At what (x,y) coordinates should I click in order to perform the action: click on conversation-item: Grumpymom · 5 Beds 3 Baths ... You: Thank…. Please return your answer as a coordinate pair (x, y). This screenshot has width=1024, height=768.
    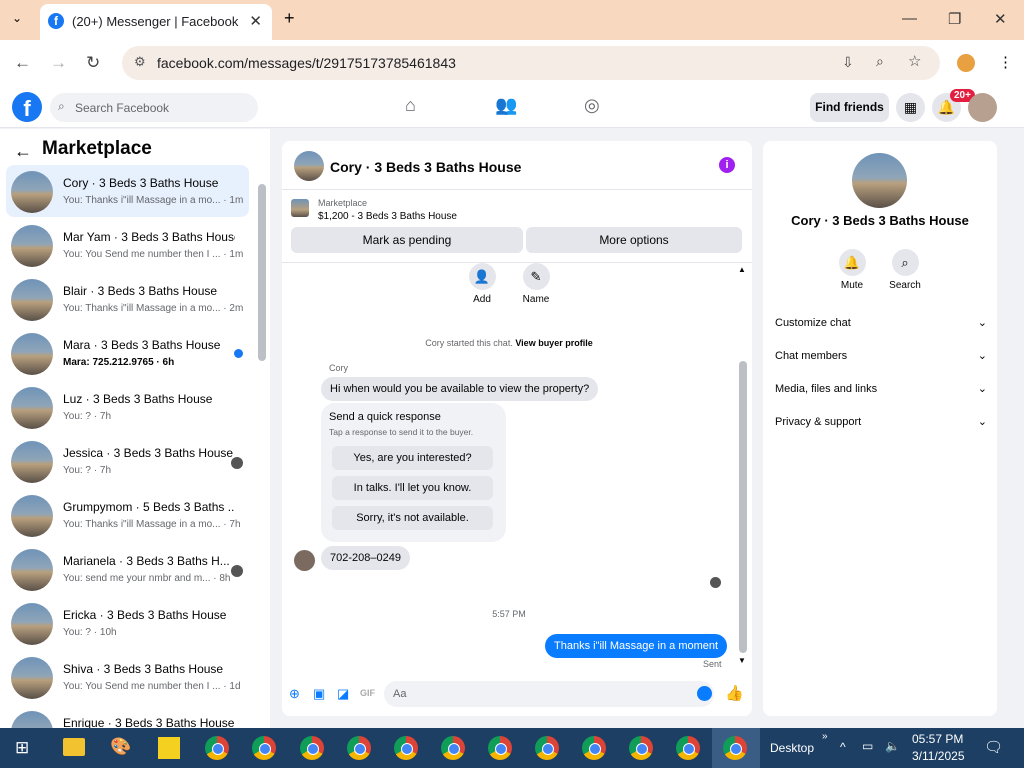
    Looking at the image, I should click on (127, 515).